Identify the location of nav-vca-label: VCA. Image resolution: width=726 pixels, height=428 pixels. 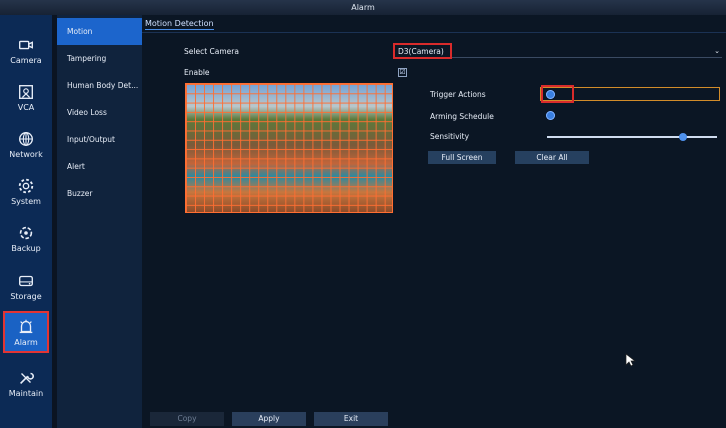
(26, 107).